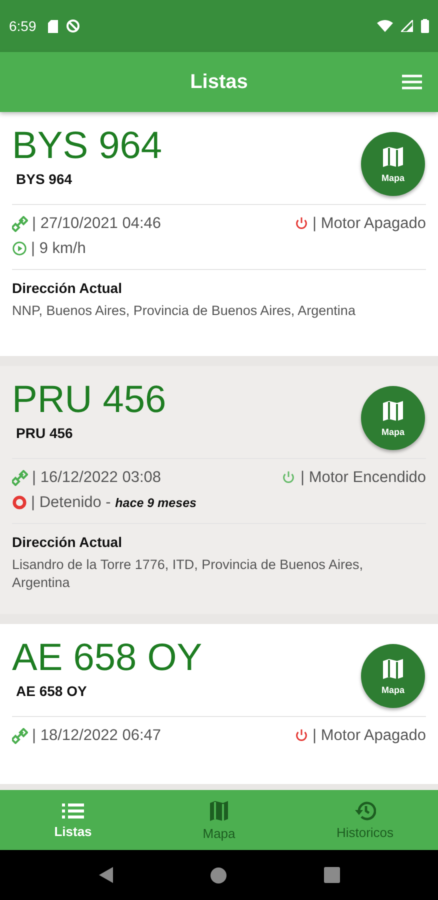  What do you see at coordinates (19, 502) in the screenshot?
I see `stop-icon` at bounding box center [19, 502].